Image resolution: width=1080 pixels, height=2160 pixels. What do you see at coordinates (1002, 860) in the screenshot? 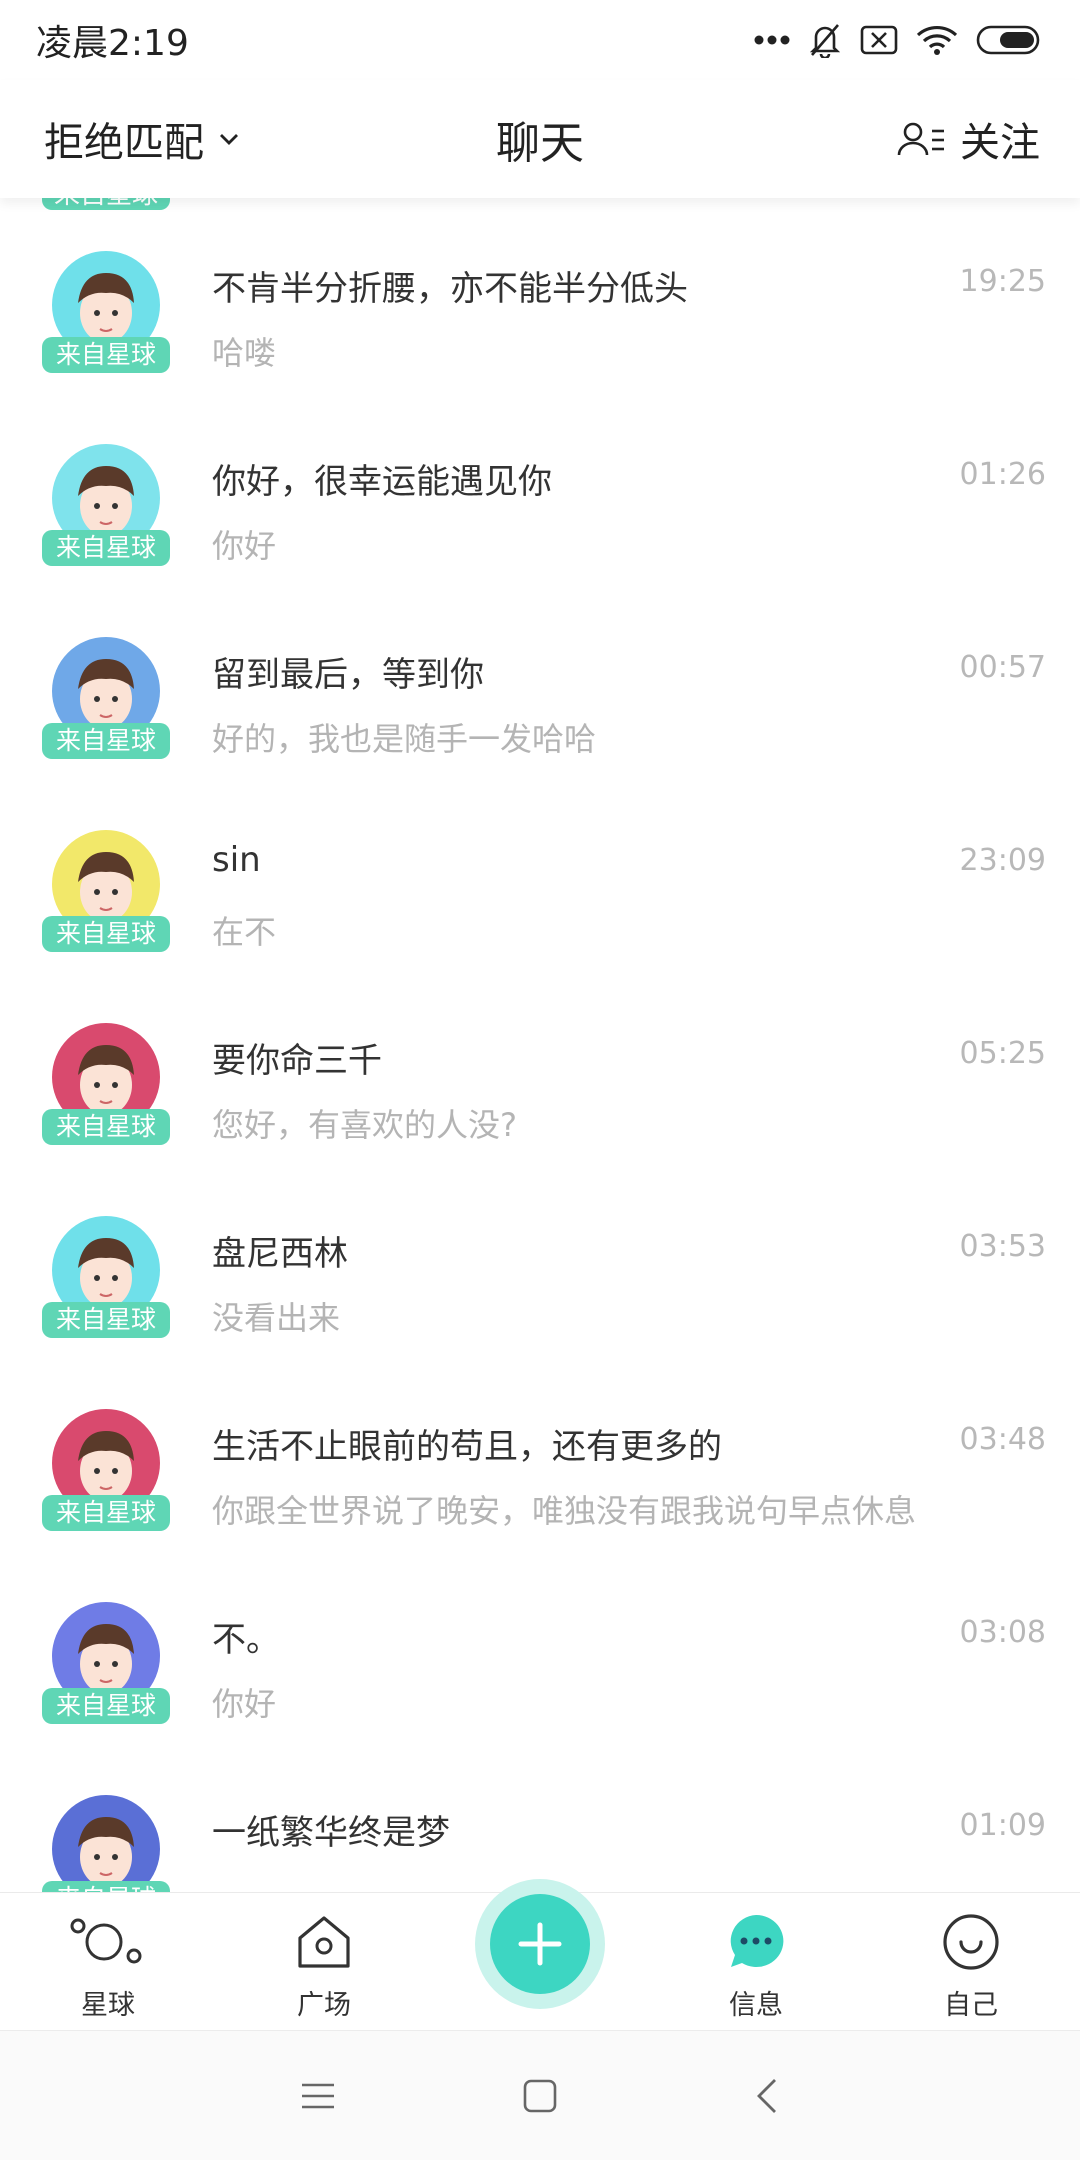
I see `chat-time: 23:09` at bounding box center [1002, 860].